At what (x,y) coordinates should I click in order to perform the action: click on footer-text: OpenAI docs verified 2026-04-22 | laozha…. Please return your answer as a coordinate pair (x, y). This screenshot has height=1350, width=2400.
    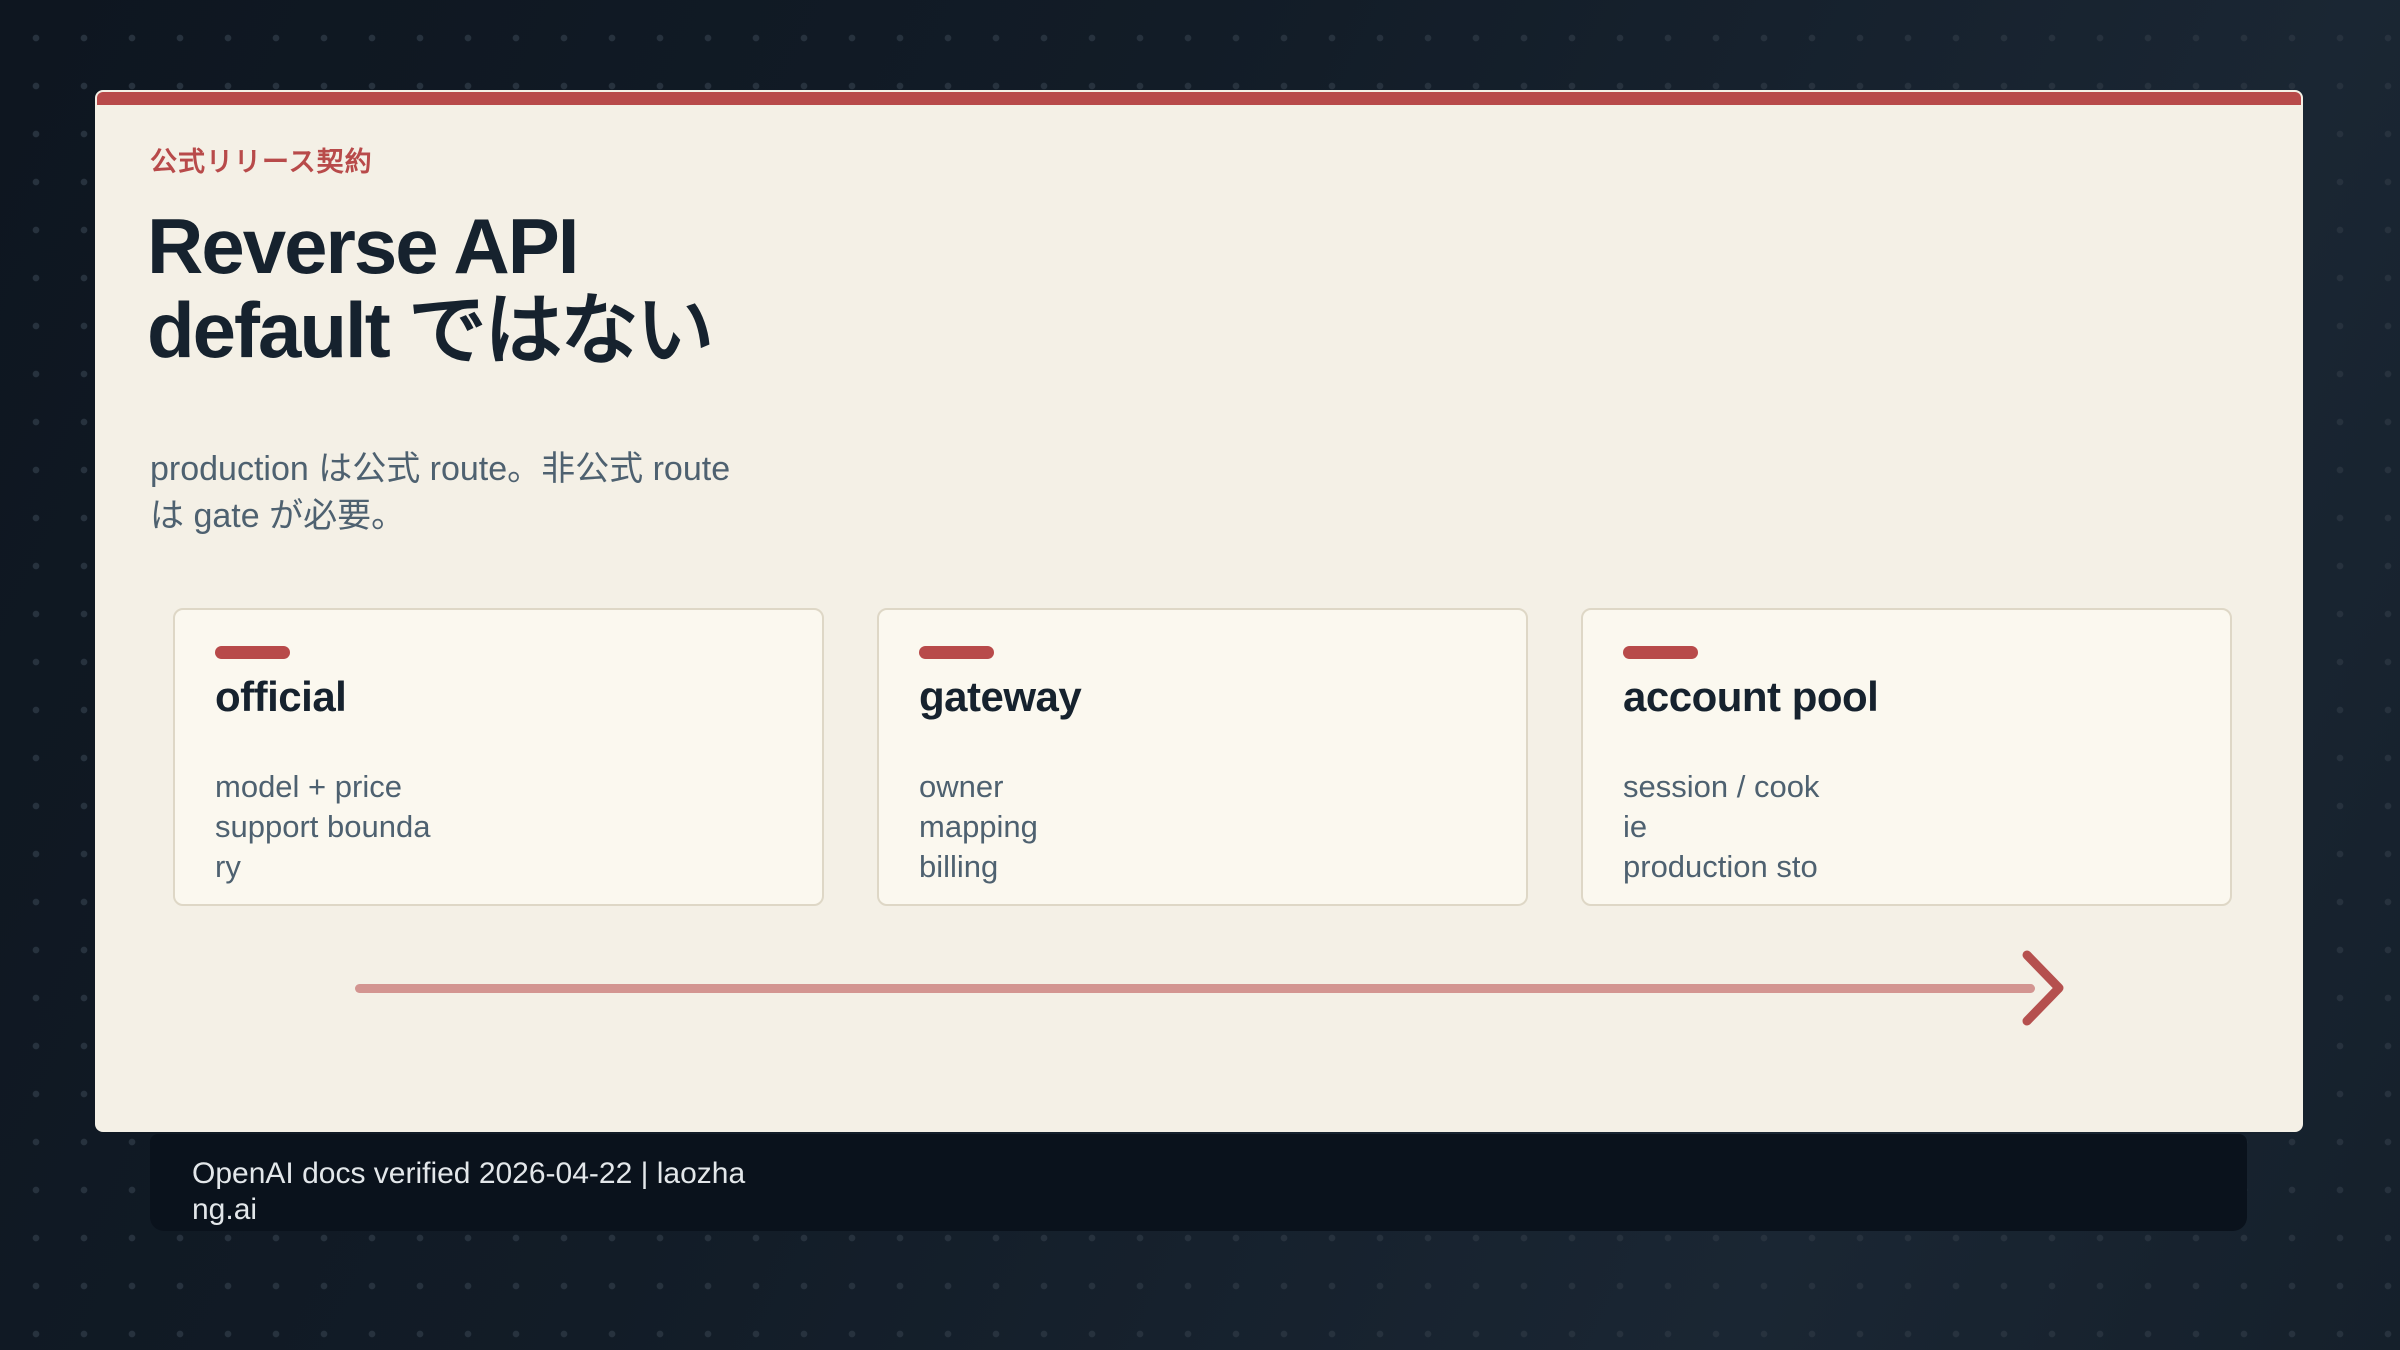
    Looking at the image, I should click on (469, 1191).